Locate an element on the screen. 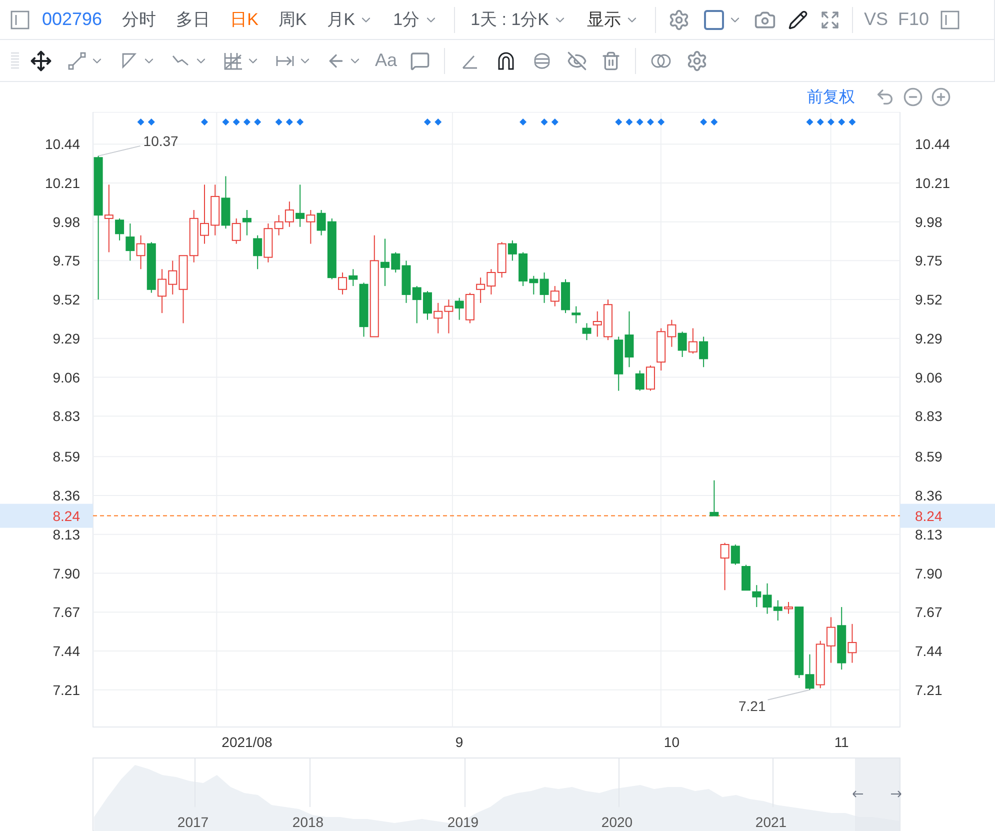  year-label: 2019 is located at coordinates (463, 822).